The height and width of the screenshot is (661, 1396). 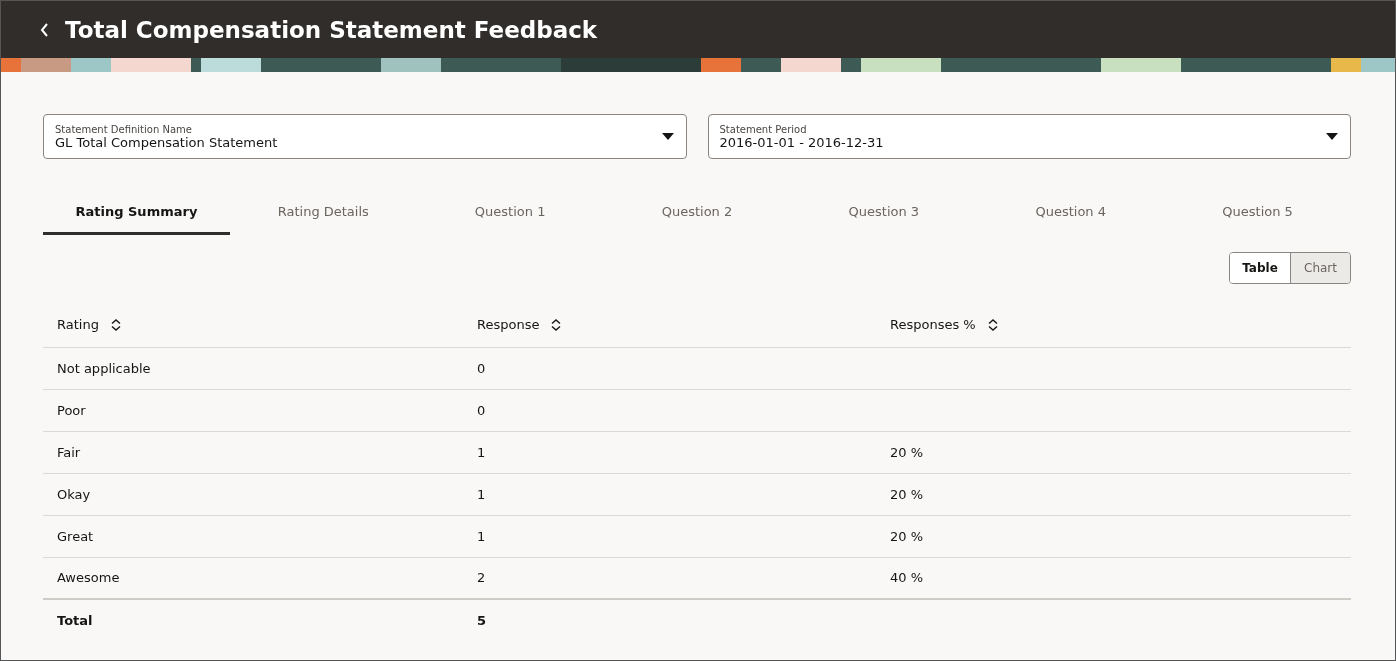 I want to click on tab: Question 5, so click(x=1257, y=212).